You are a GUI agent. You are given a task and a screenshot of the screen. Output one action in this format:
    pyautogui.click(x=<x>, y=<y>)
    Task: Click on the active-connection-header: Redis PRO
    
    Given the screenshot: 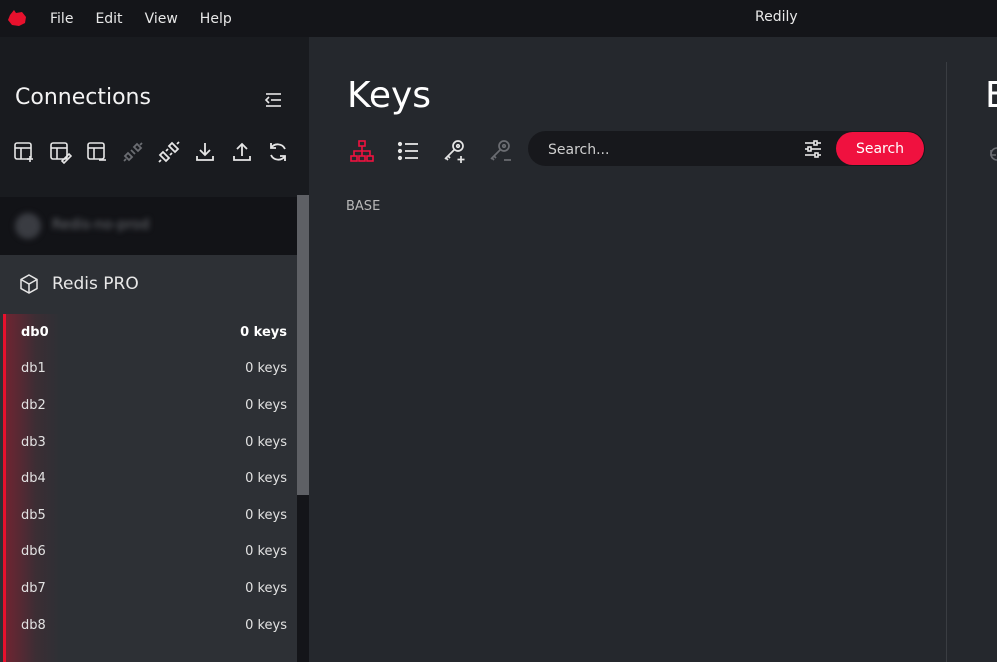 What is the action you would take?
    pyautogui.click(x=78, y=284)
    